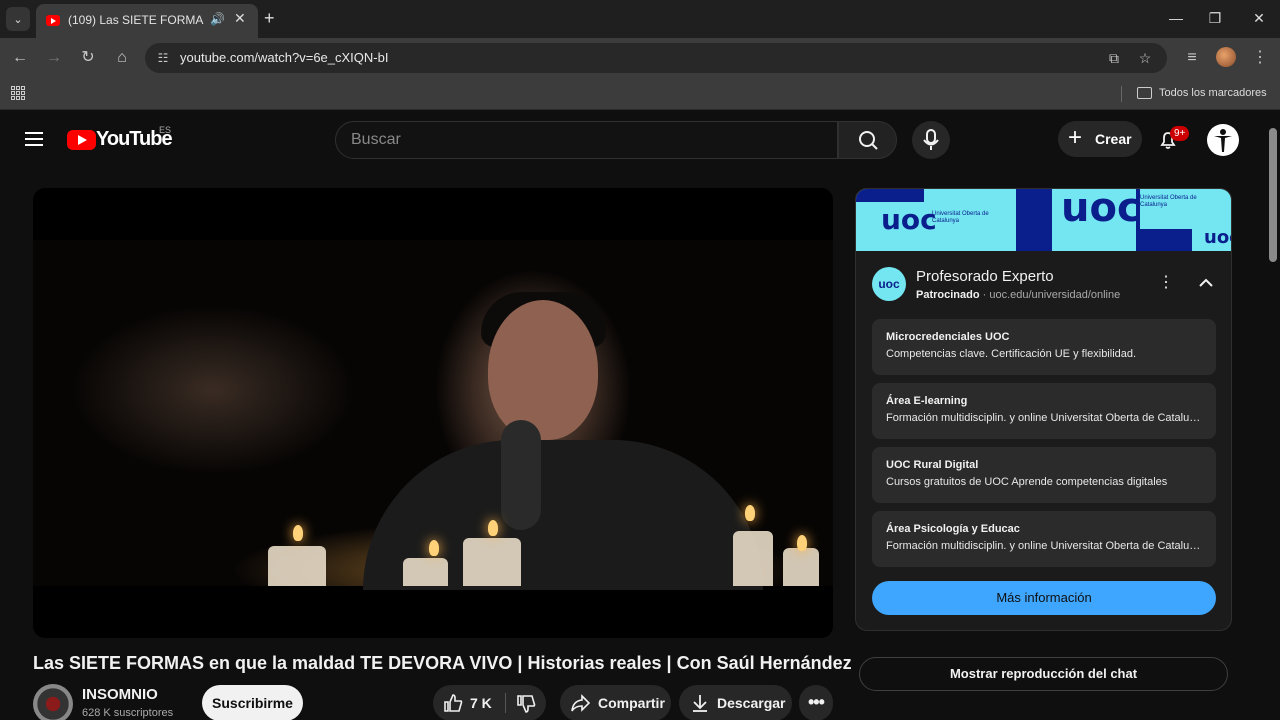 The height and width of the screenshot is (720, 1280). Describe the element at coordinates (1075, 137) in the screenshot. I see `plus-icon: +` at that location.